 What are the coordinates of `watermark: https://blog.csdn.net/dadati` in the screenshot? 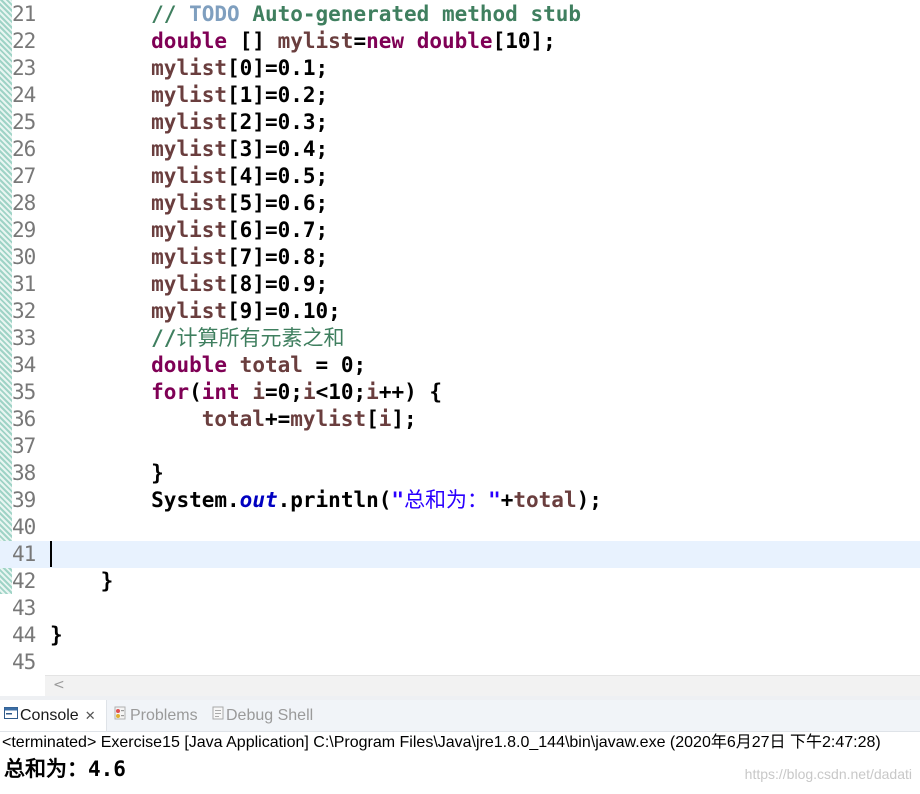 It's located at (828, 774).